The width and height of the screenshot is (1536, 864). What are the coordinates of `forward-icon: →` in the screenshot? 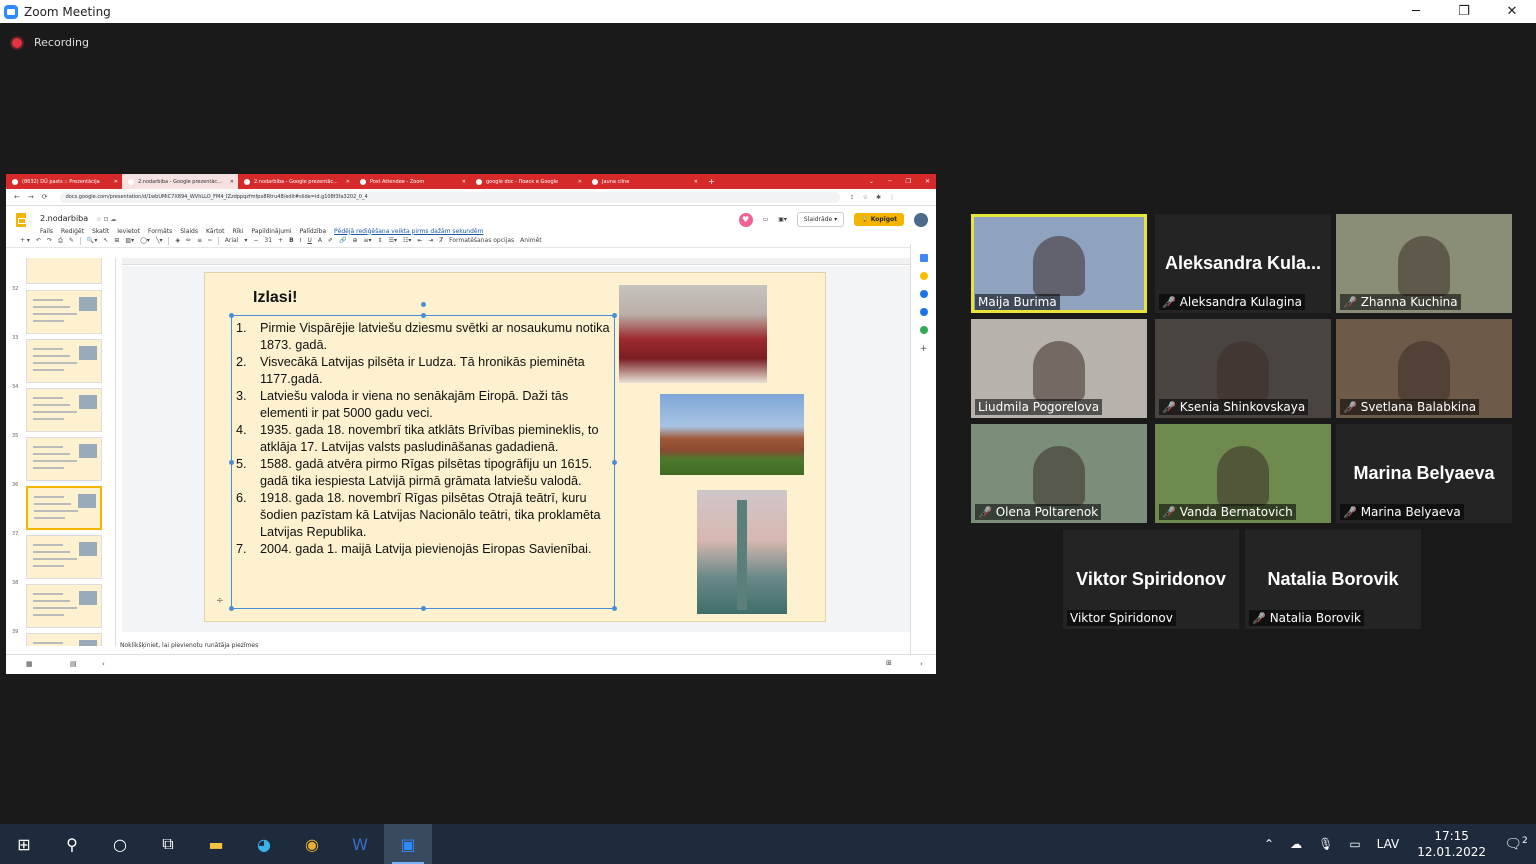 It's located at (31, 197).